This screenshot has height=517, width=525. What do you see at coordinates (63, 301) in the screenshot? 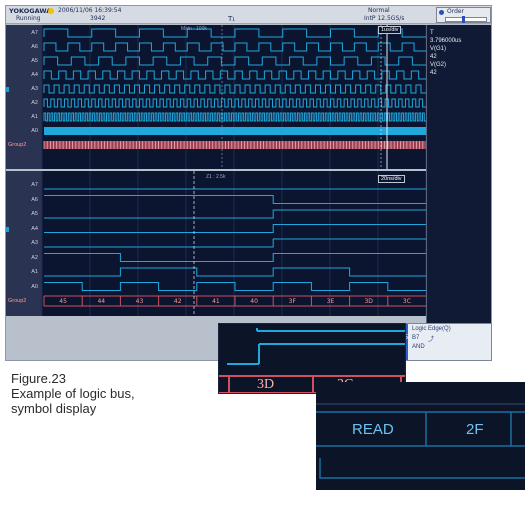
I see `bus-value: 45` at bounding box center [63, 301].